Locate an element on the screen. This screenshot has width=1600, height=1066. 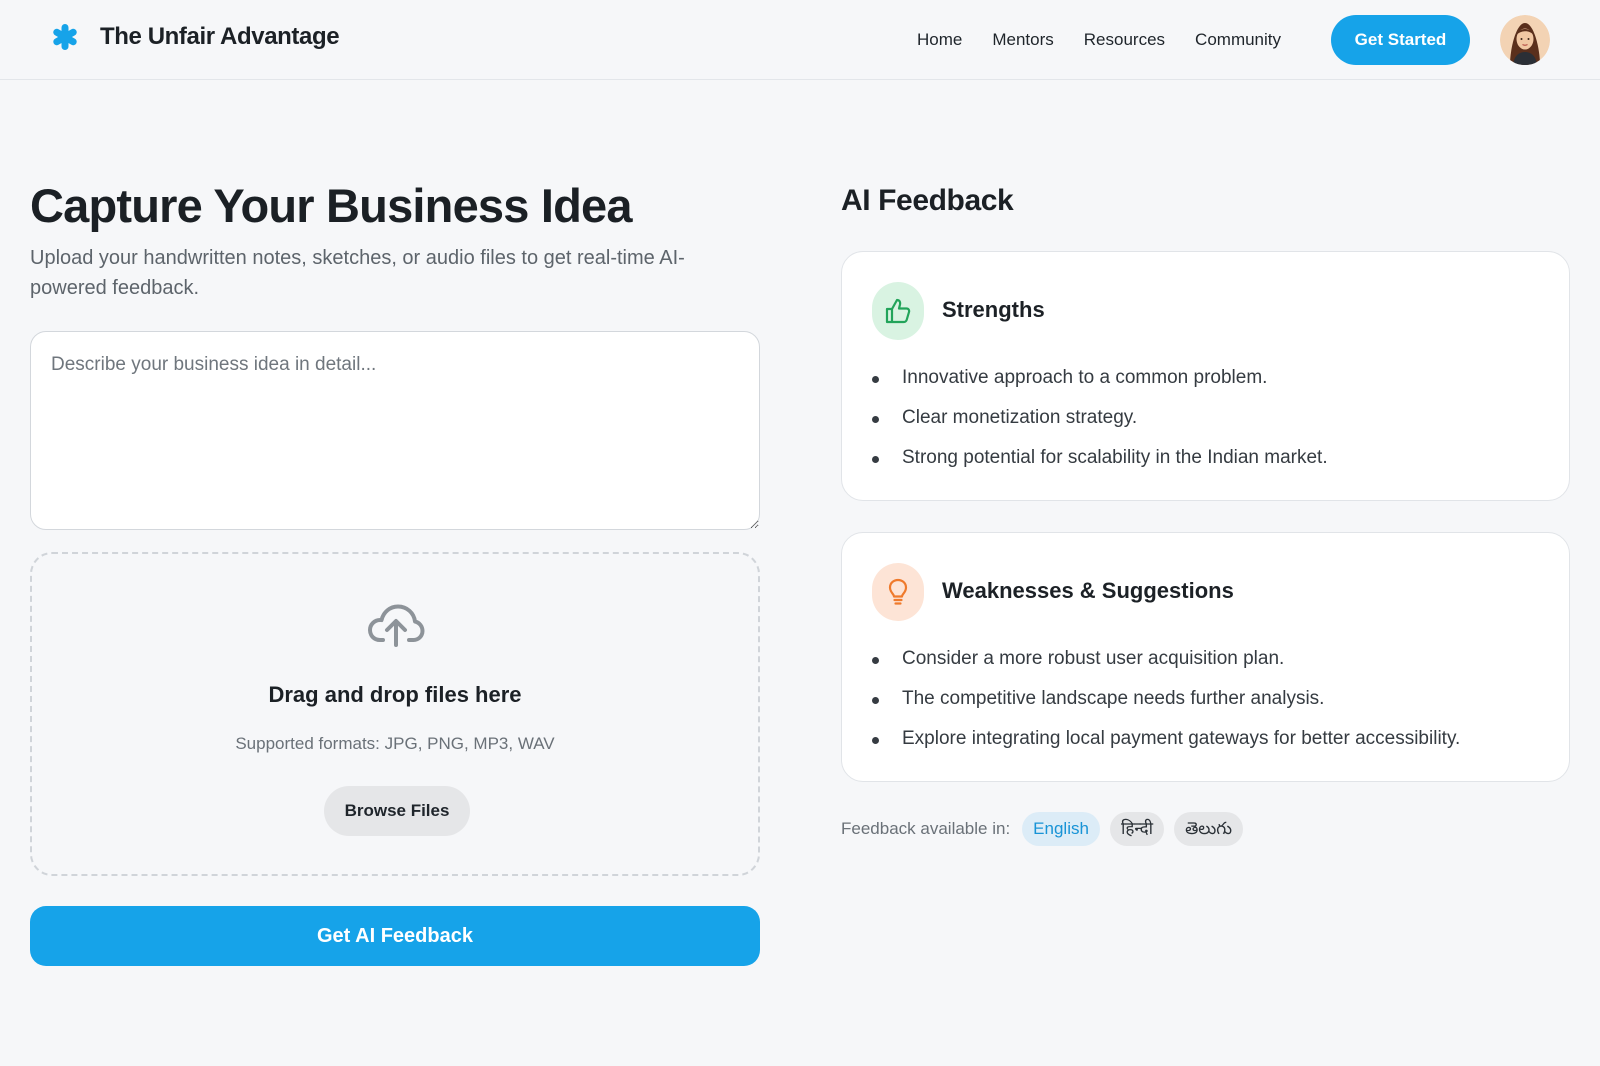
user-avatar-icon is located at coordinates (1525, 40).